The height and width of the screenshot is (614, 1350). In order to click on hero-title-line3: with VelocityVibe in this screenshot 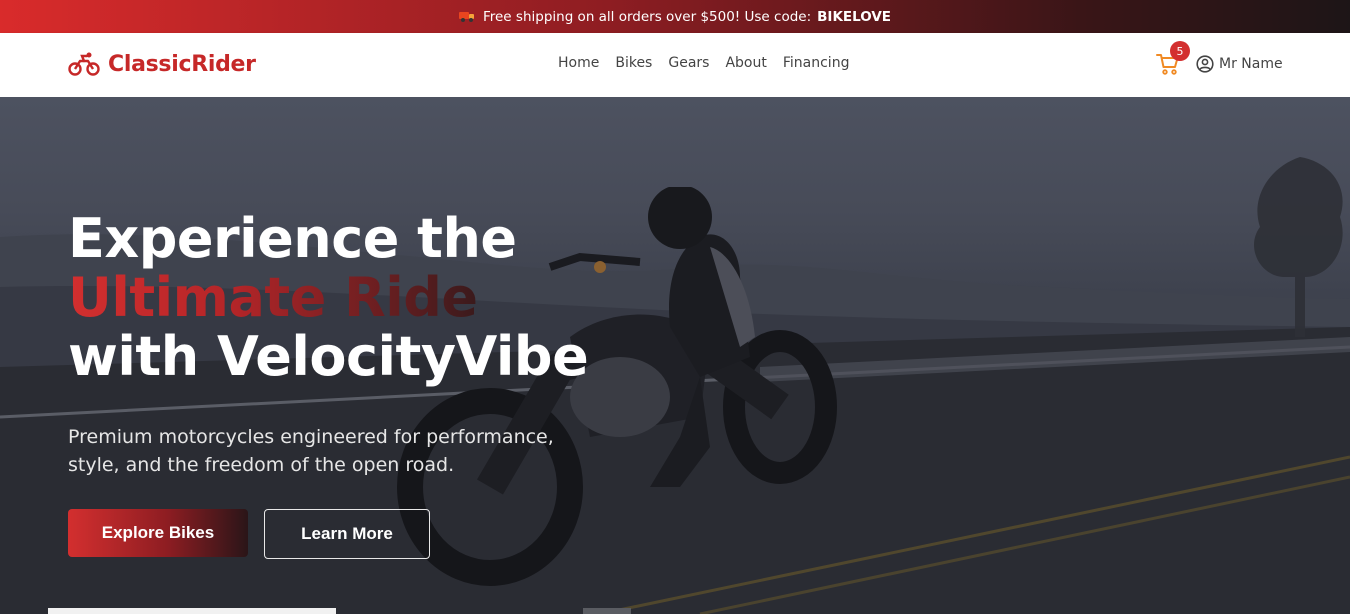, I will do `click(328, 356)`.